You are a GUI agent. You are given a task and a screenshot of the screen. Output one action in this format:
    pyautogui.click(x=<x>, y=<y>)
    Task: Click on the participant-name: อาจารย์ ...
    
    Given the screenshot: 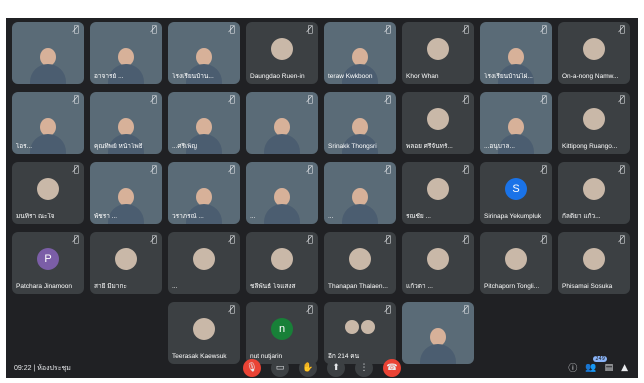 What is the action you would take?
    pyautogui.click(x=109, y=76)
    